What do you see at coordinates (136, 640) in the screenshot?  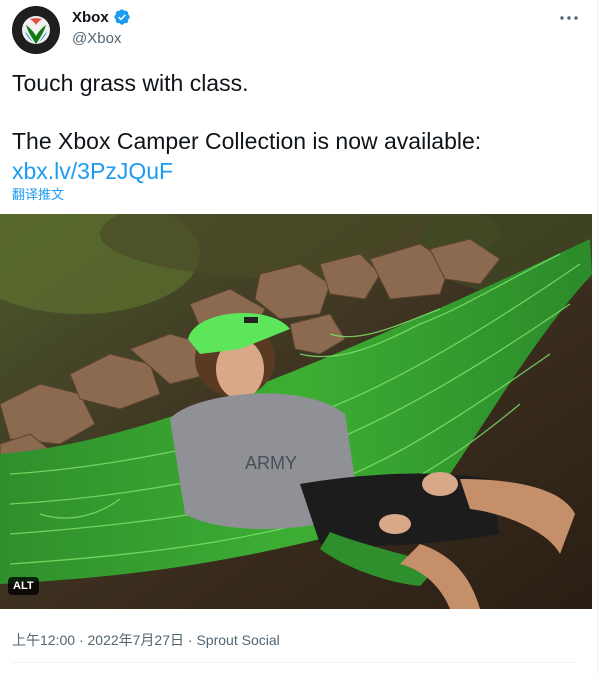 I see `tweet-date: 2022年7月27日` at bounding box center [136, 640].